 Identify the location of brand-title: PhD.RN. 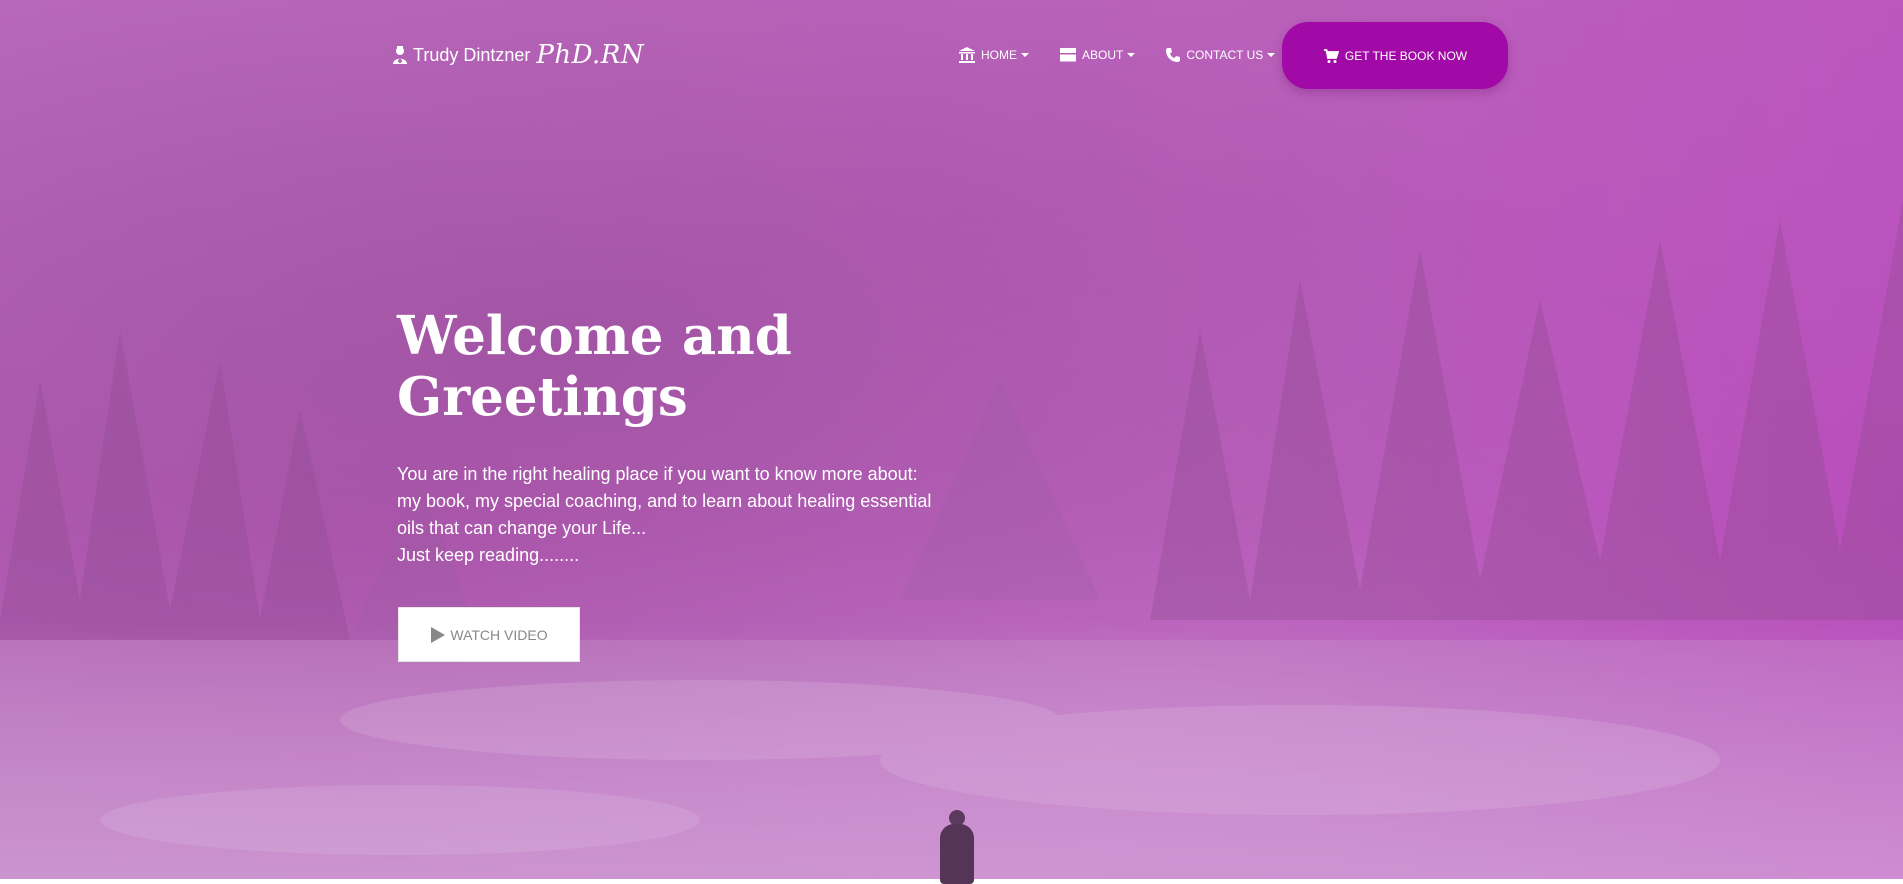
(590, 55).